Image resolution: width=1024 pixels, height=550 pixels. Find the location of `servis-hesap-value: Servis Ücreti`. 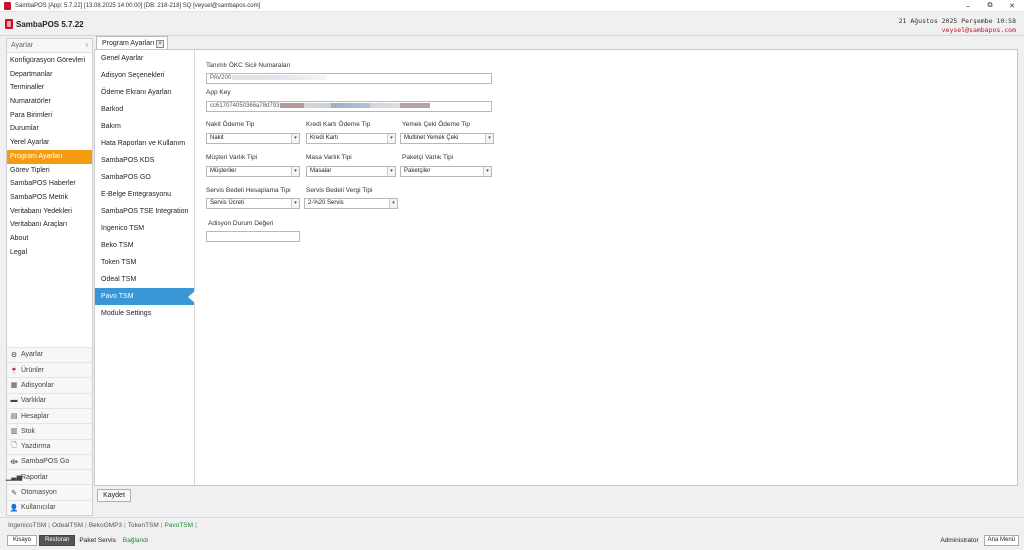

servis-hesap-value: Servis Ücreti is located at coordinates (227, 203).